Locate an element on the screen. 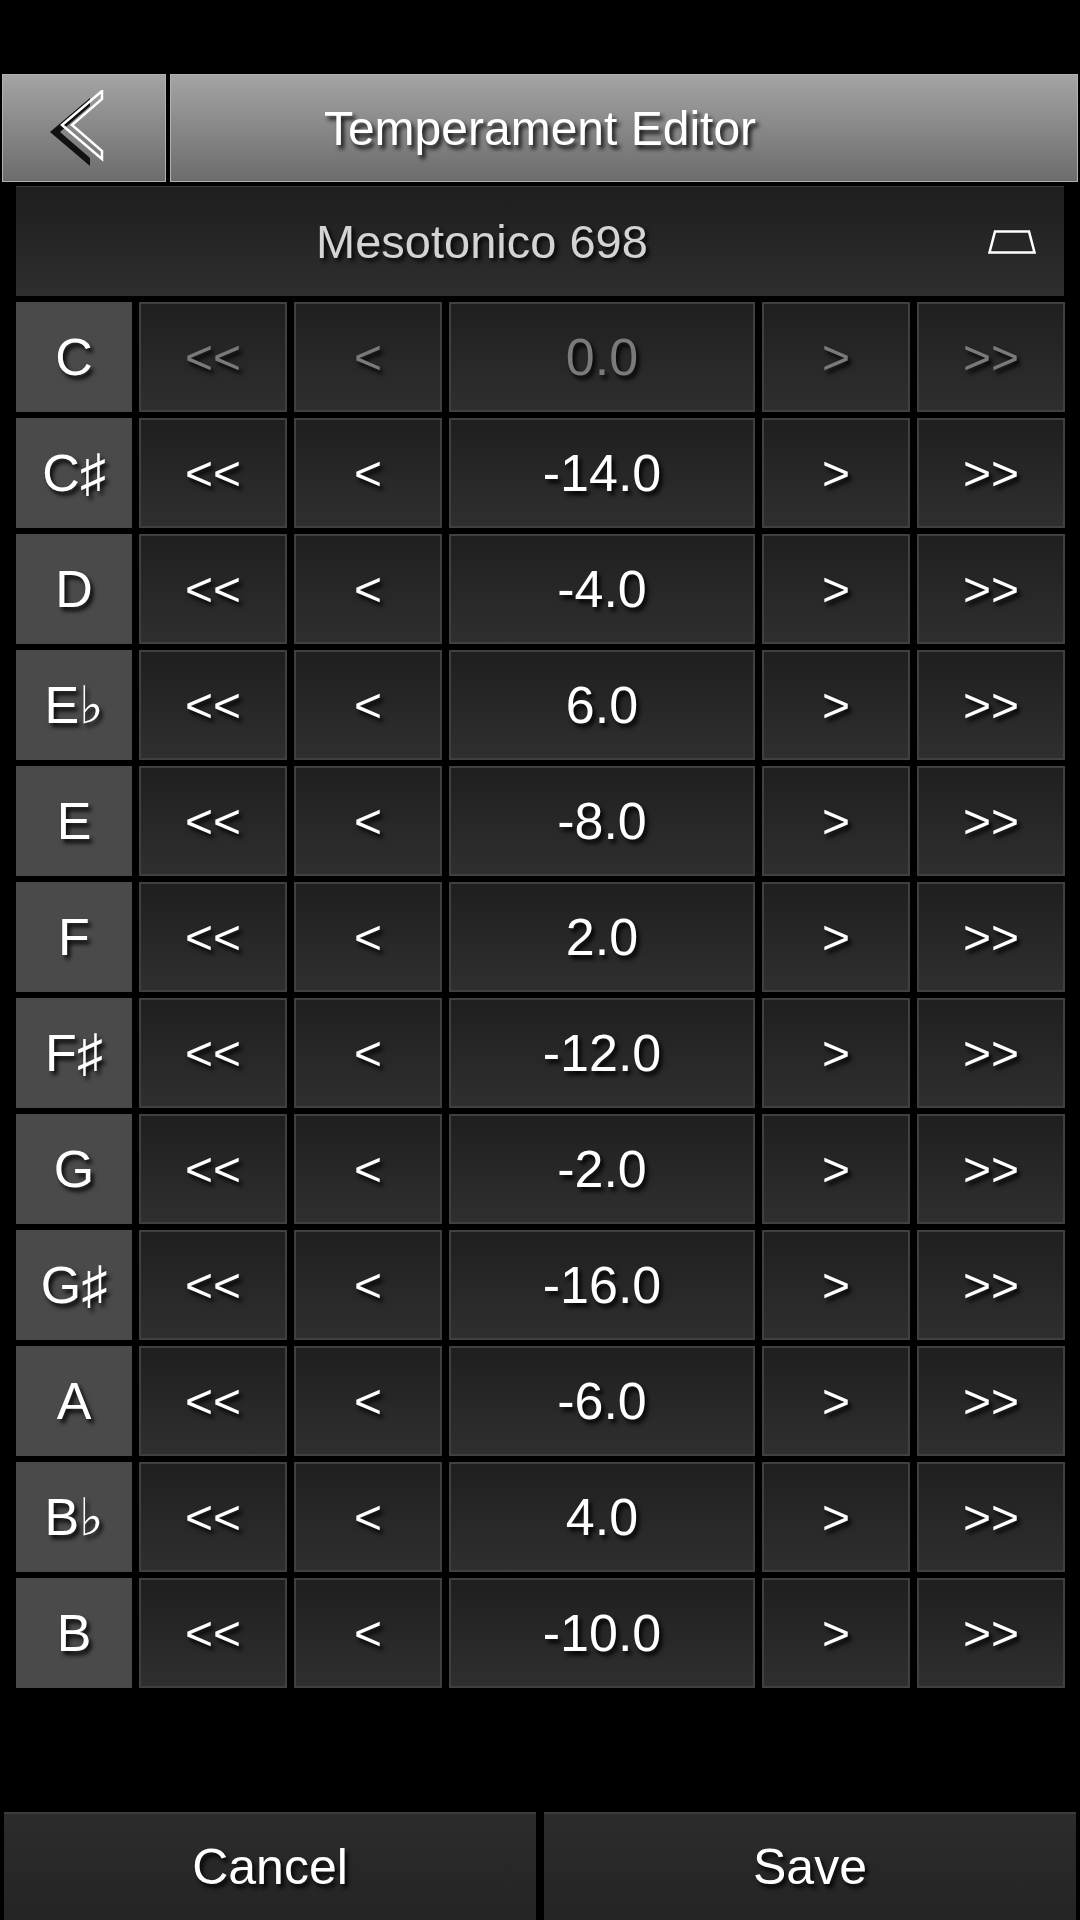 The width and height of the screenshot is (1080, 1920). dropdown-icon is located at coordinates (1012, 241).